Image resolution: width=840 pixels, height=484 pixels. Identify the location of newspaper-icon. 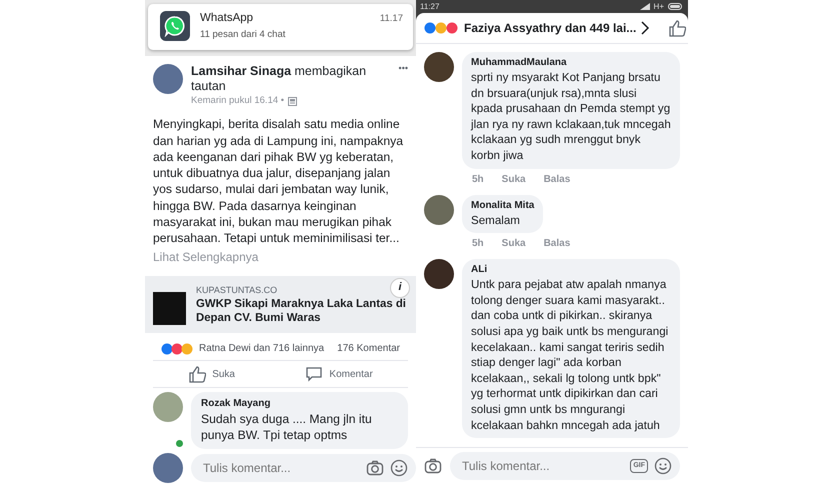
(293, 101).